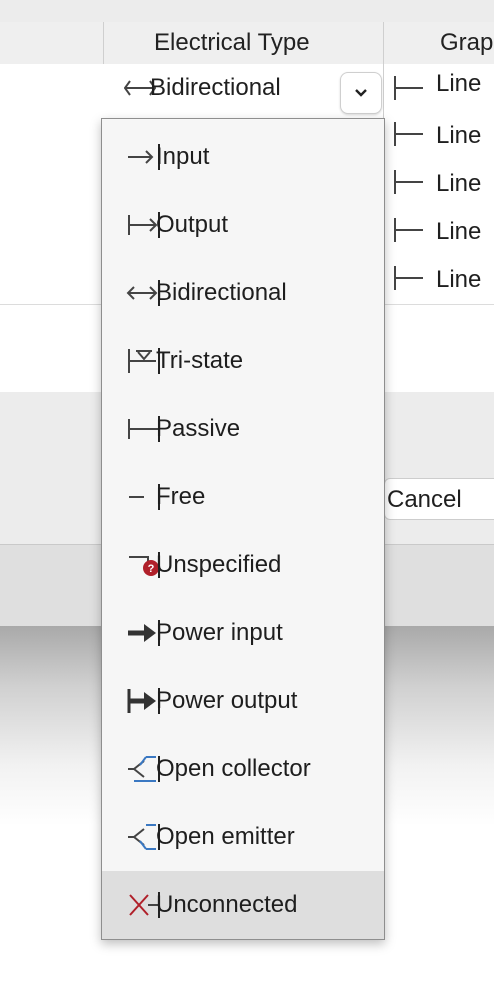 This screenshot has height=990, width=494. I want to click on dropdown-option-free: Free, so click(243, 497).